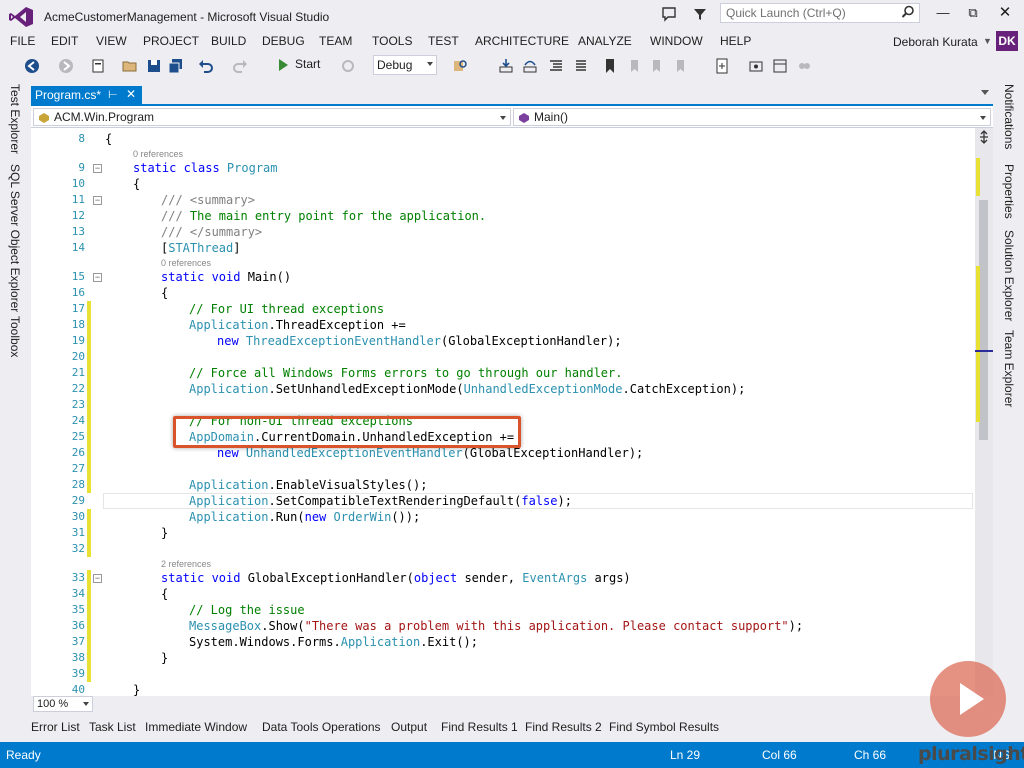 Image resolution: width=1024 pixels, height=768 pixels. Describe the element at coordinates (935, 42) in the screenshot. I see `user-name: Deborah Kurata` at that location.